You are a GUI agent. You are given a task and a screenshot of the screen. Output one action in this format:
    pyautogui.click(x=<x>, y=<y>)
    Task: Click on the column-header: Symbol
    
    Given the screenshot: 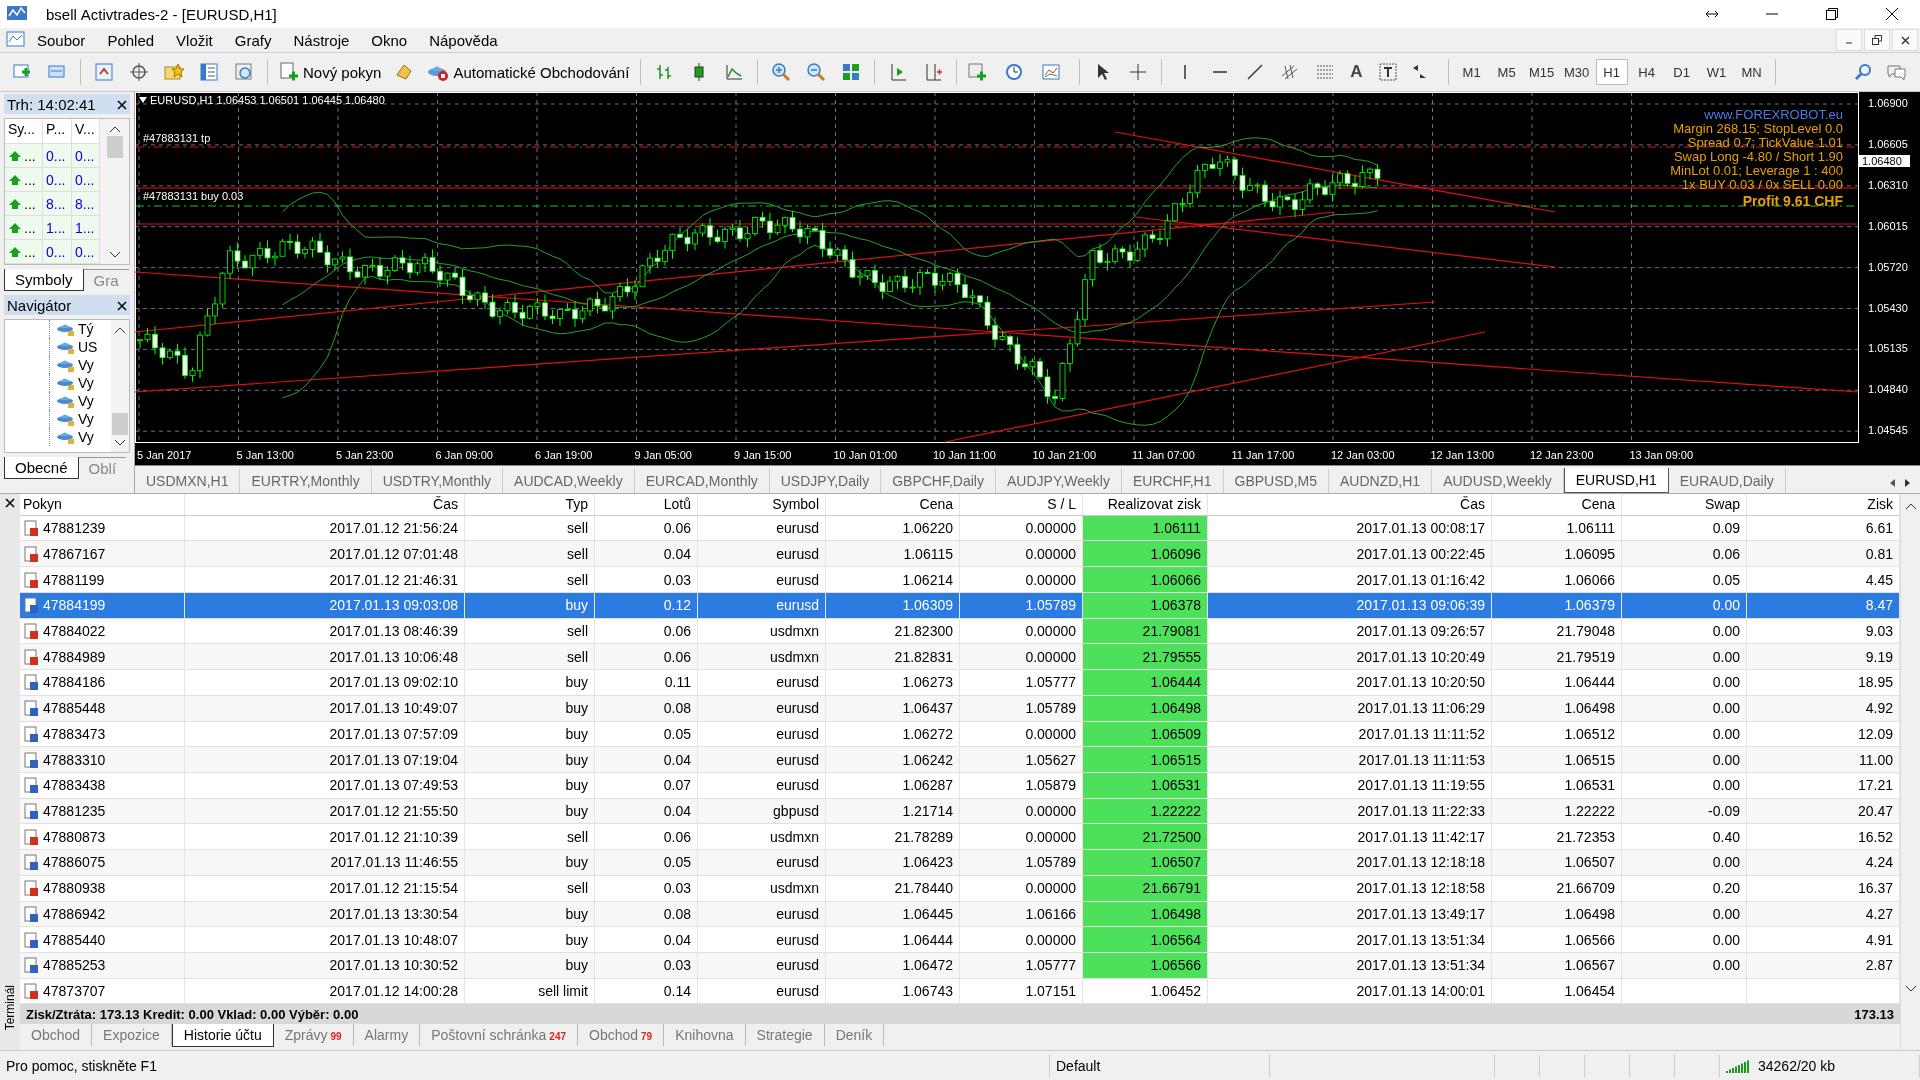 What is the action you would take?
    pyautogui.click(x=762, y=504)
    